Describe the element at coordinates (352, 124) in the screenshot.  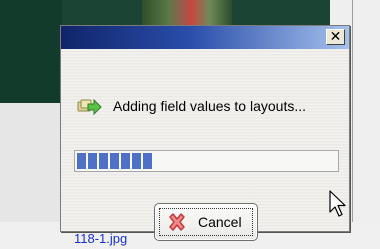
I see `background-divider` at that location.